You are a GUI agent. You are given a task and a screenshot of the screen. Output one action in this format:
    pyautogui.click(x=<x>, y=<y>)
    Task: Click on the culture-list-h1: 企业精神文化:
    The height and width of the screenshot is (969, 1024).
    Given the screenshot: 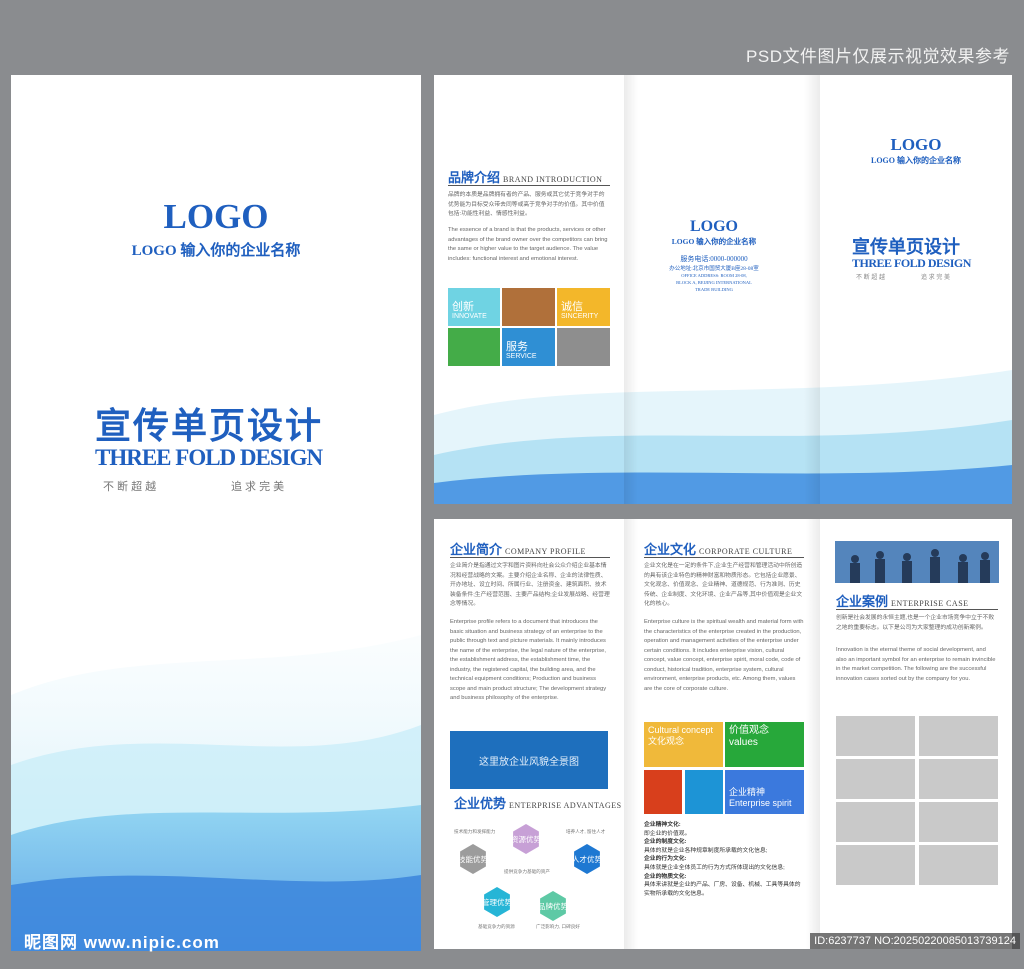 What is the action you would take?
    pyautogui.click(x=662, y=825)
    